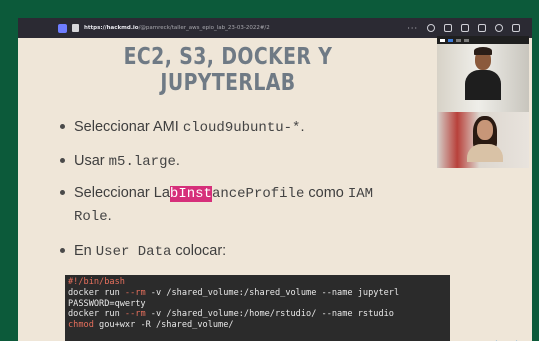  I want to click on code-line: #!/bin/bash, so click(96, 282).